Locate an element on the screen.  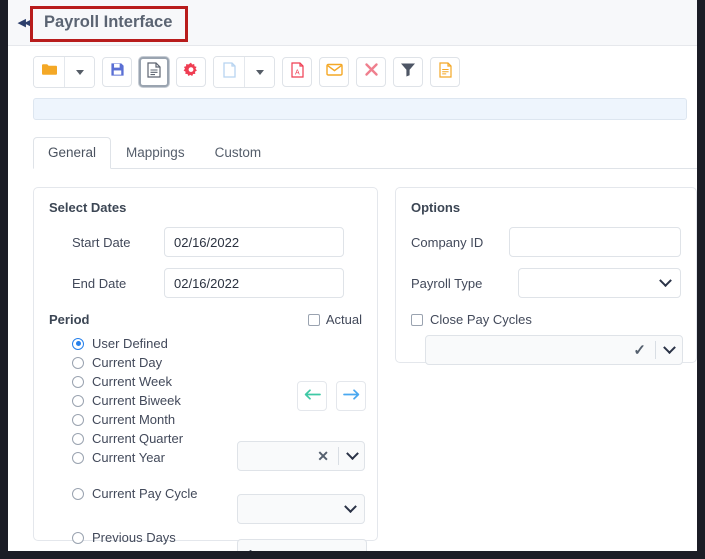
funnel-icon is located at coordinates (408, 72).